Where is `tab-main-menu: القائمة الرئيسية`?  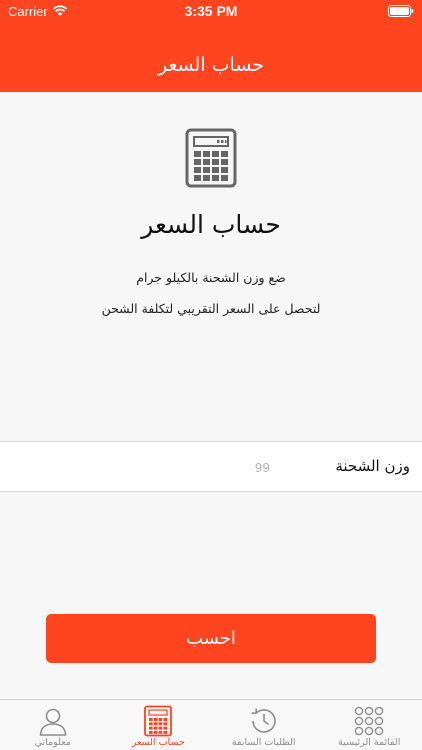 tab-main-menu: القائمة الرئيسية is located at coordinates (369, 725).